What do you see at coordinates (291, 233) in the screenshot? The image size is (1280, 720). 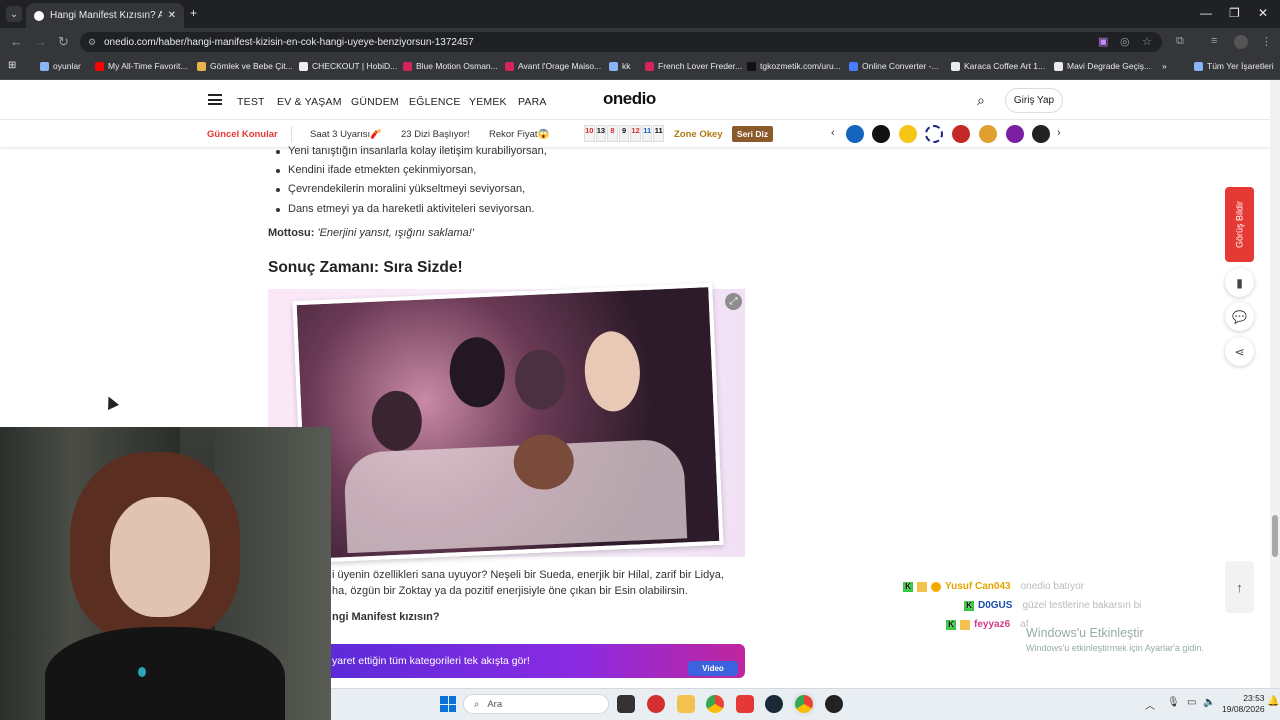 I see `motto-label: Mottosu:` at bounding box center [291, 233].